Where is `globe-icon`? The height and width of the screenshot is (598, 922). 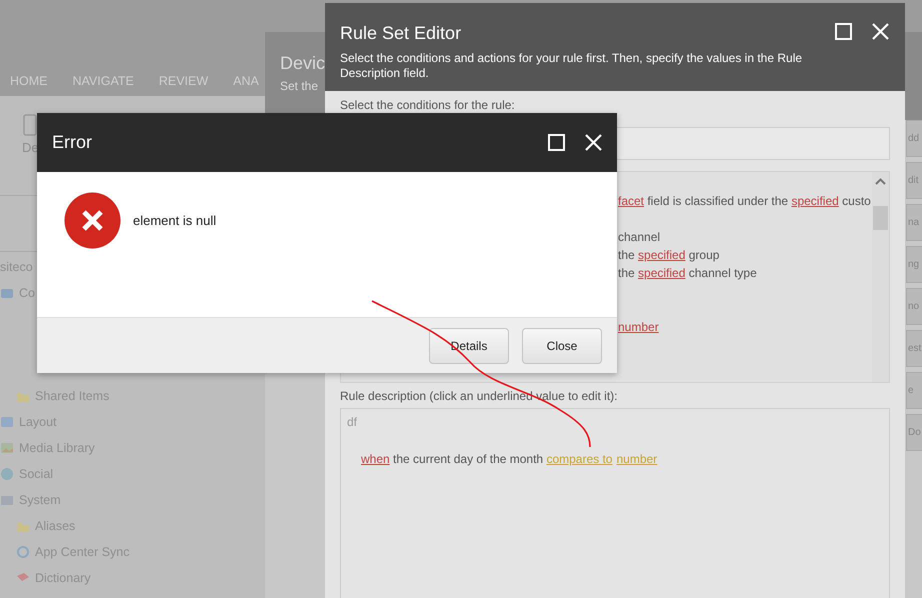 globe-icon is located at coordinates (7, 474).